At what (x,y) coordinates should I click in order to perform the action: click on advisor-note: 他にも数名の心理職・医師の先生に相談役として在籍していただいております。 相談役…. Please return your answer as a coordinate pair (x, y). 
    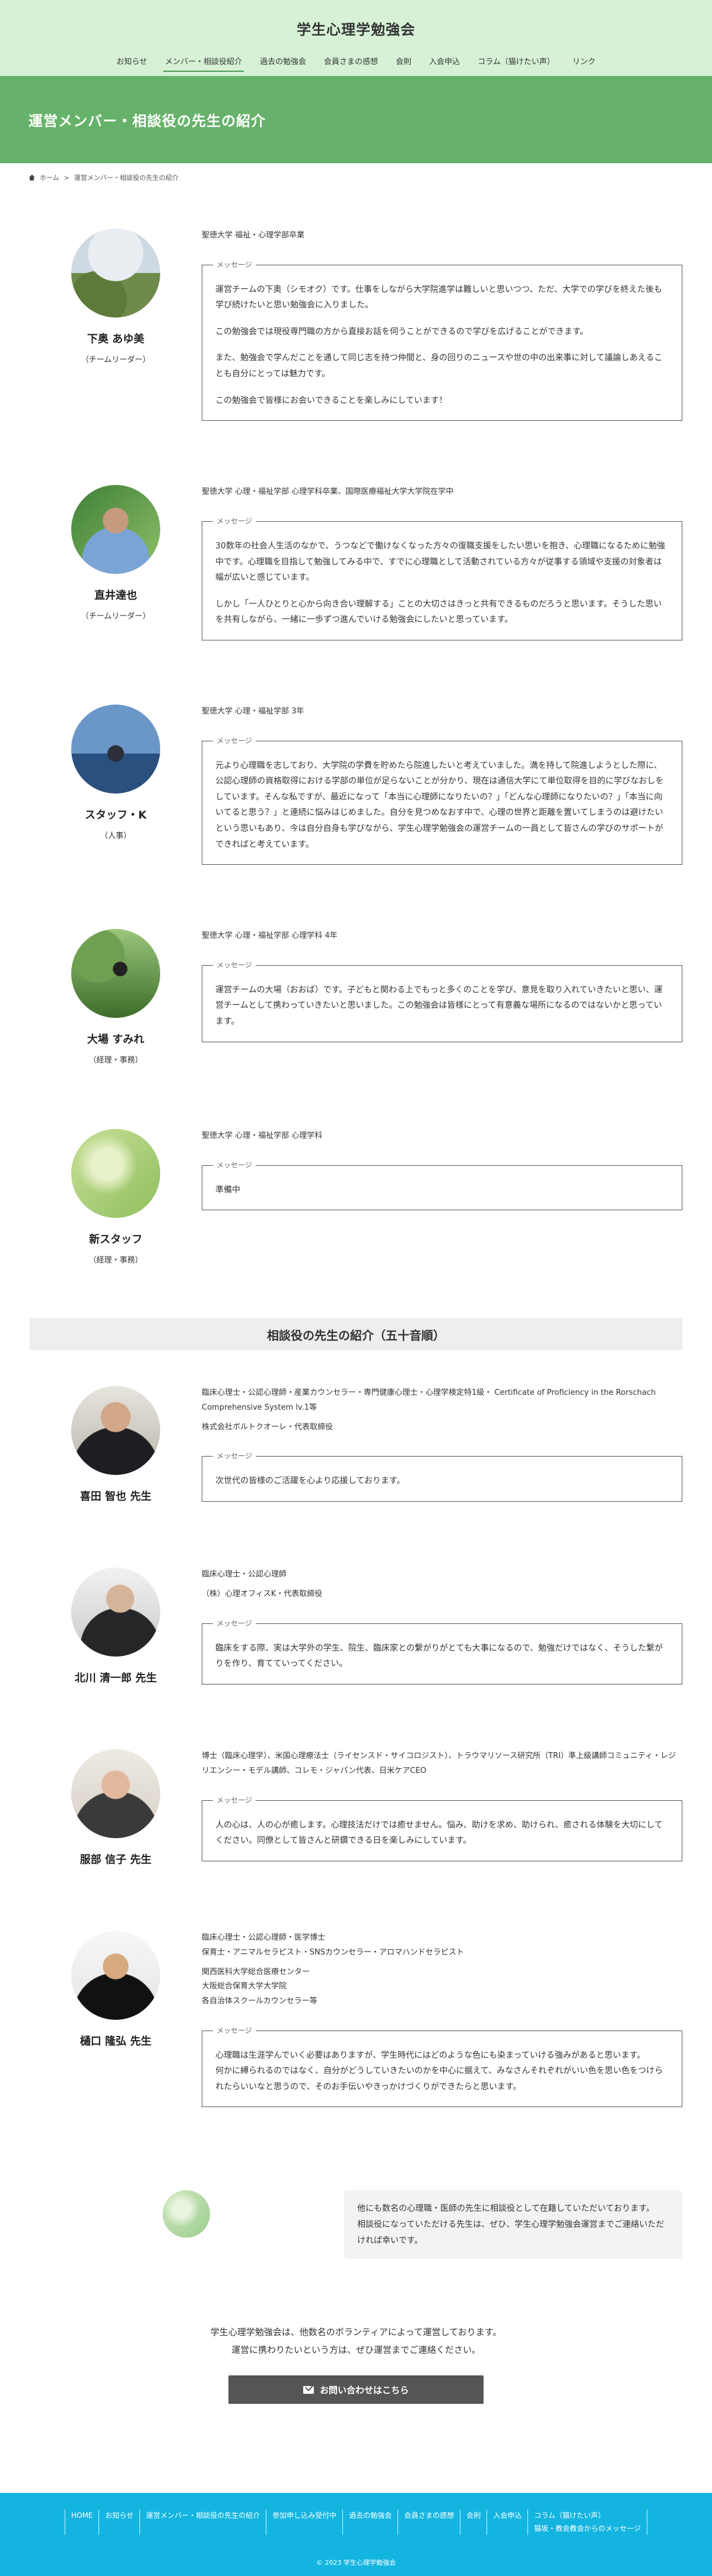
    Looking at the image, I should click on (361, 2225).